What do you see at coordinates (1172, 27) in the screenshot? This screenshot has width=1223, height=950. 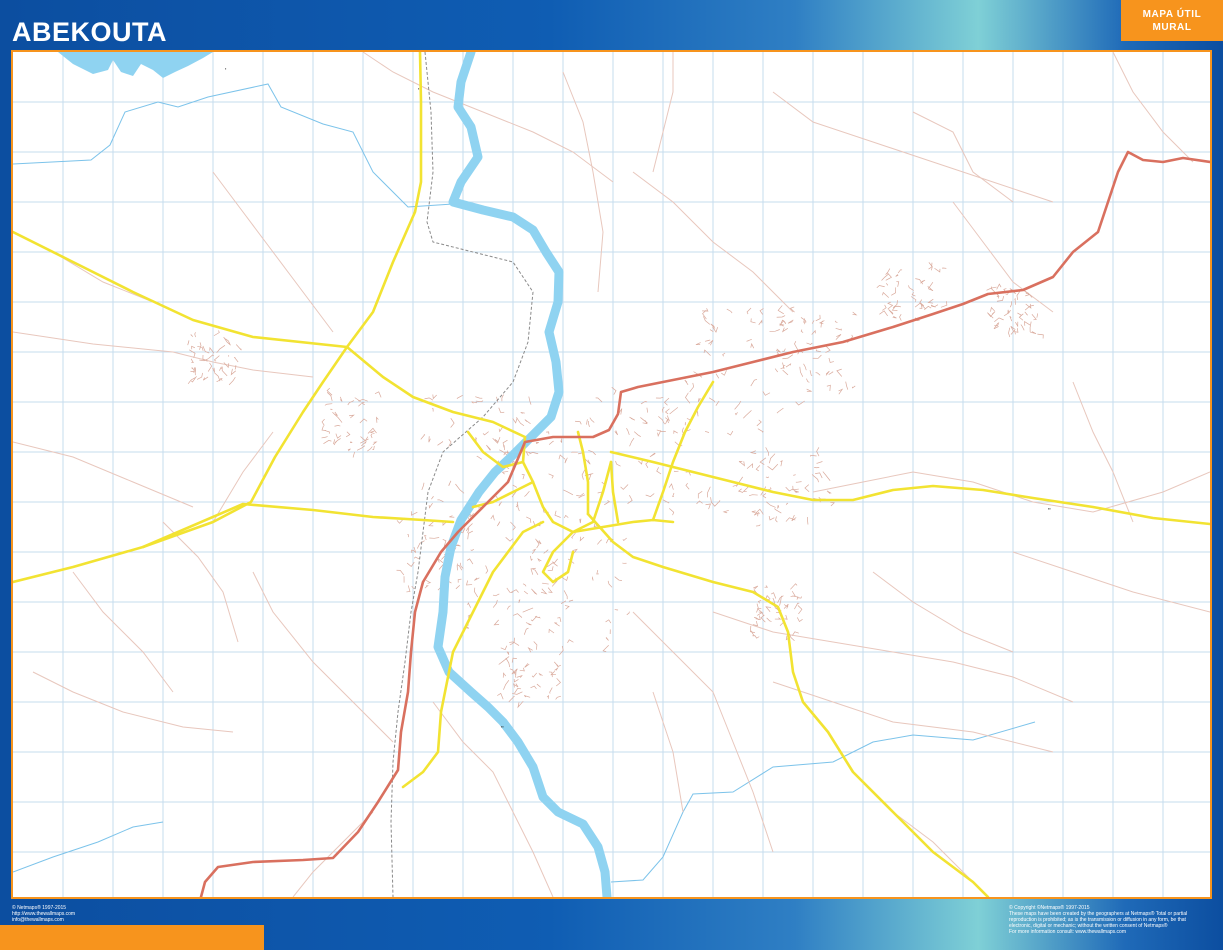 I see `badge-line-2: MURAL` at bounding box center [1172, 27].